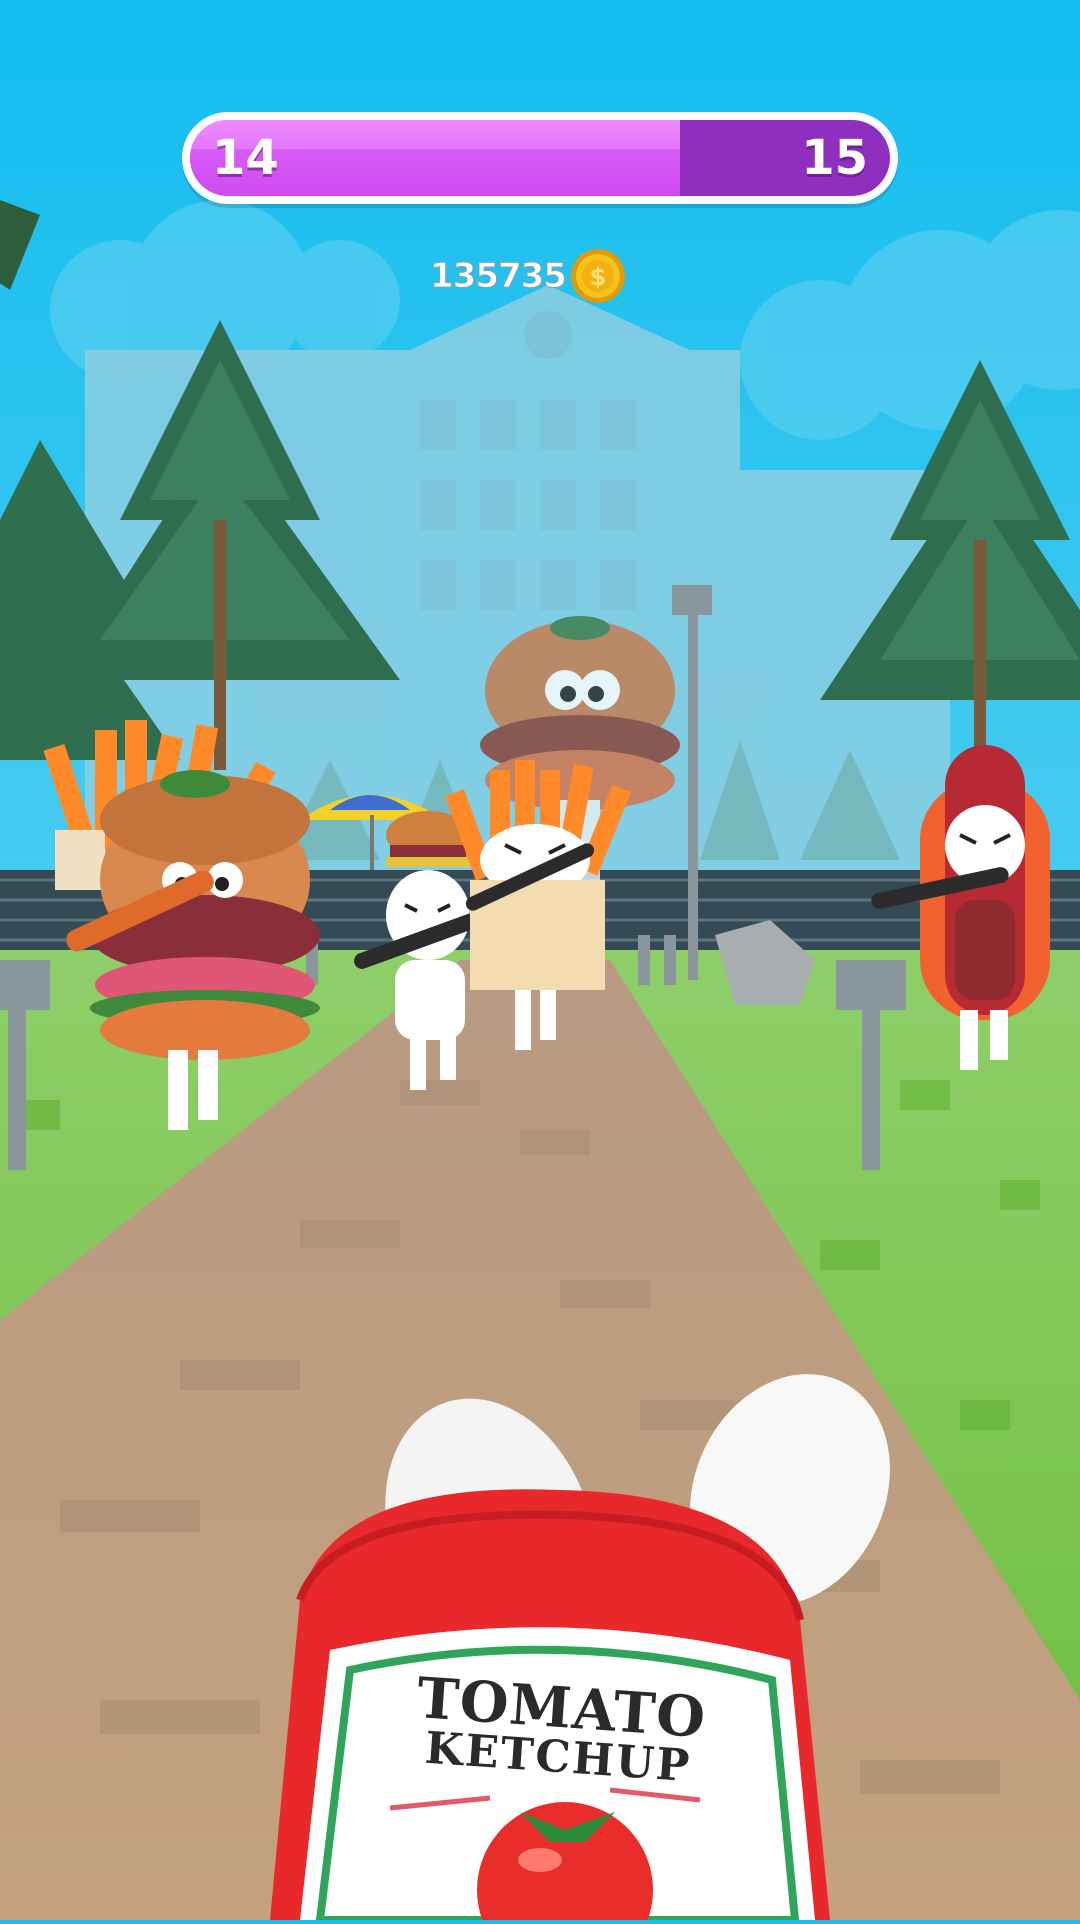 Image resolution: width=1080 pixels, height=1924 pixels. I want to click on level-progress-bar: 14 15, so click(540, 158).